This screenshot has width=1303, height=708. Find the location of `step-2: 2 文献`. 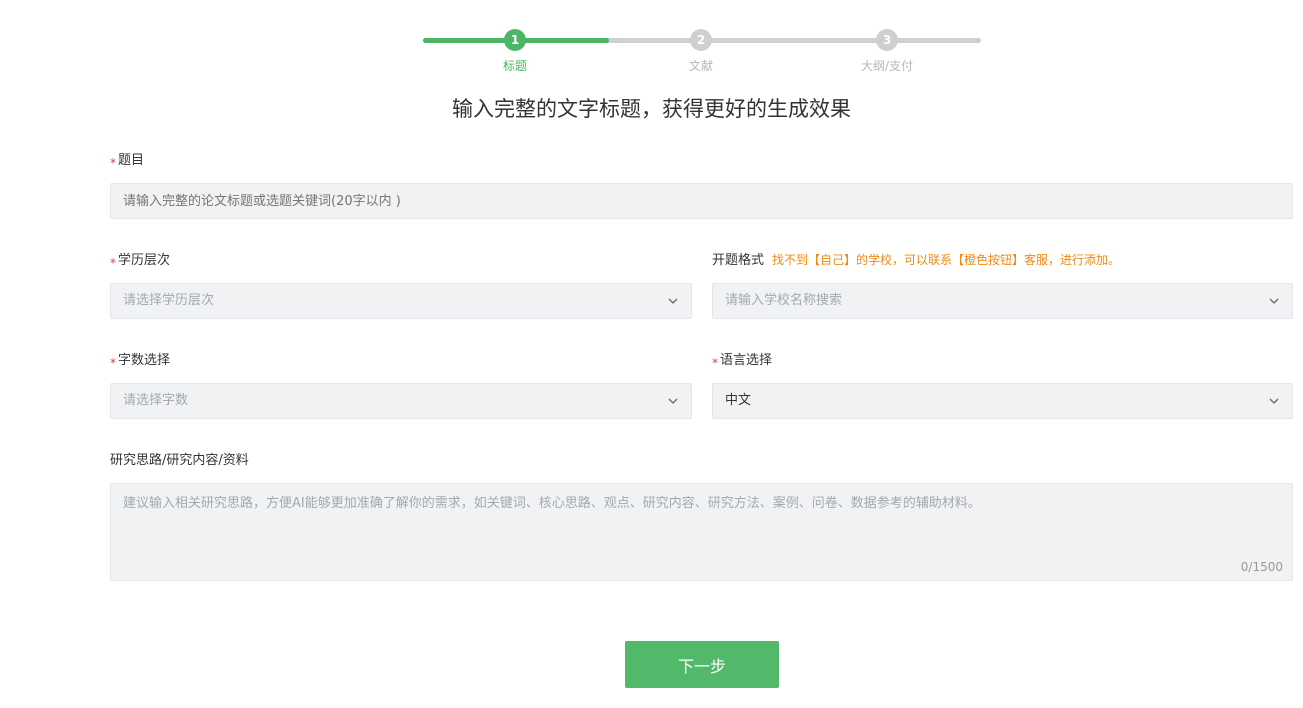

step-2: 2 文献 is located at coordinates (701, 51).